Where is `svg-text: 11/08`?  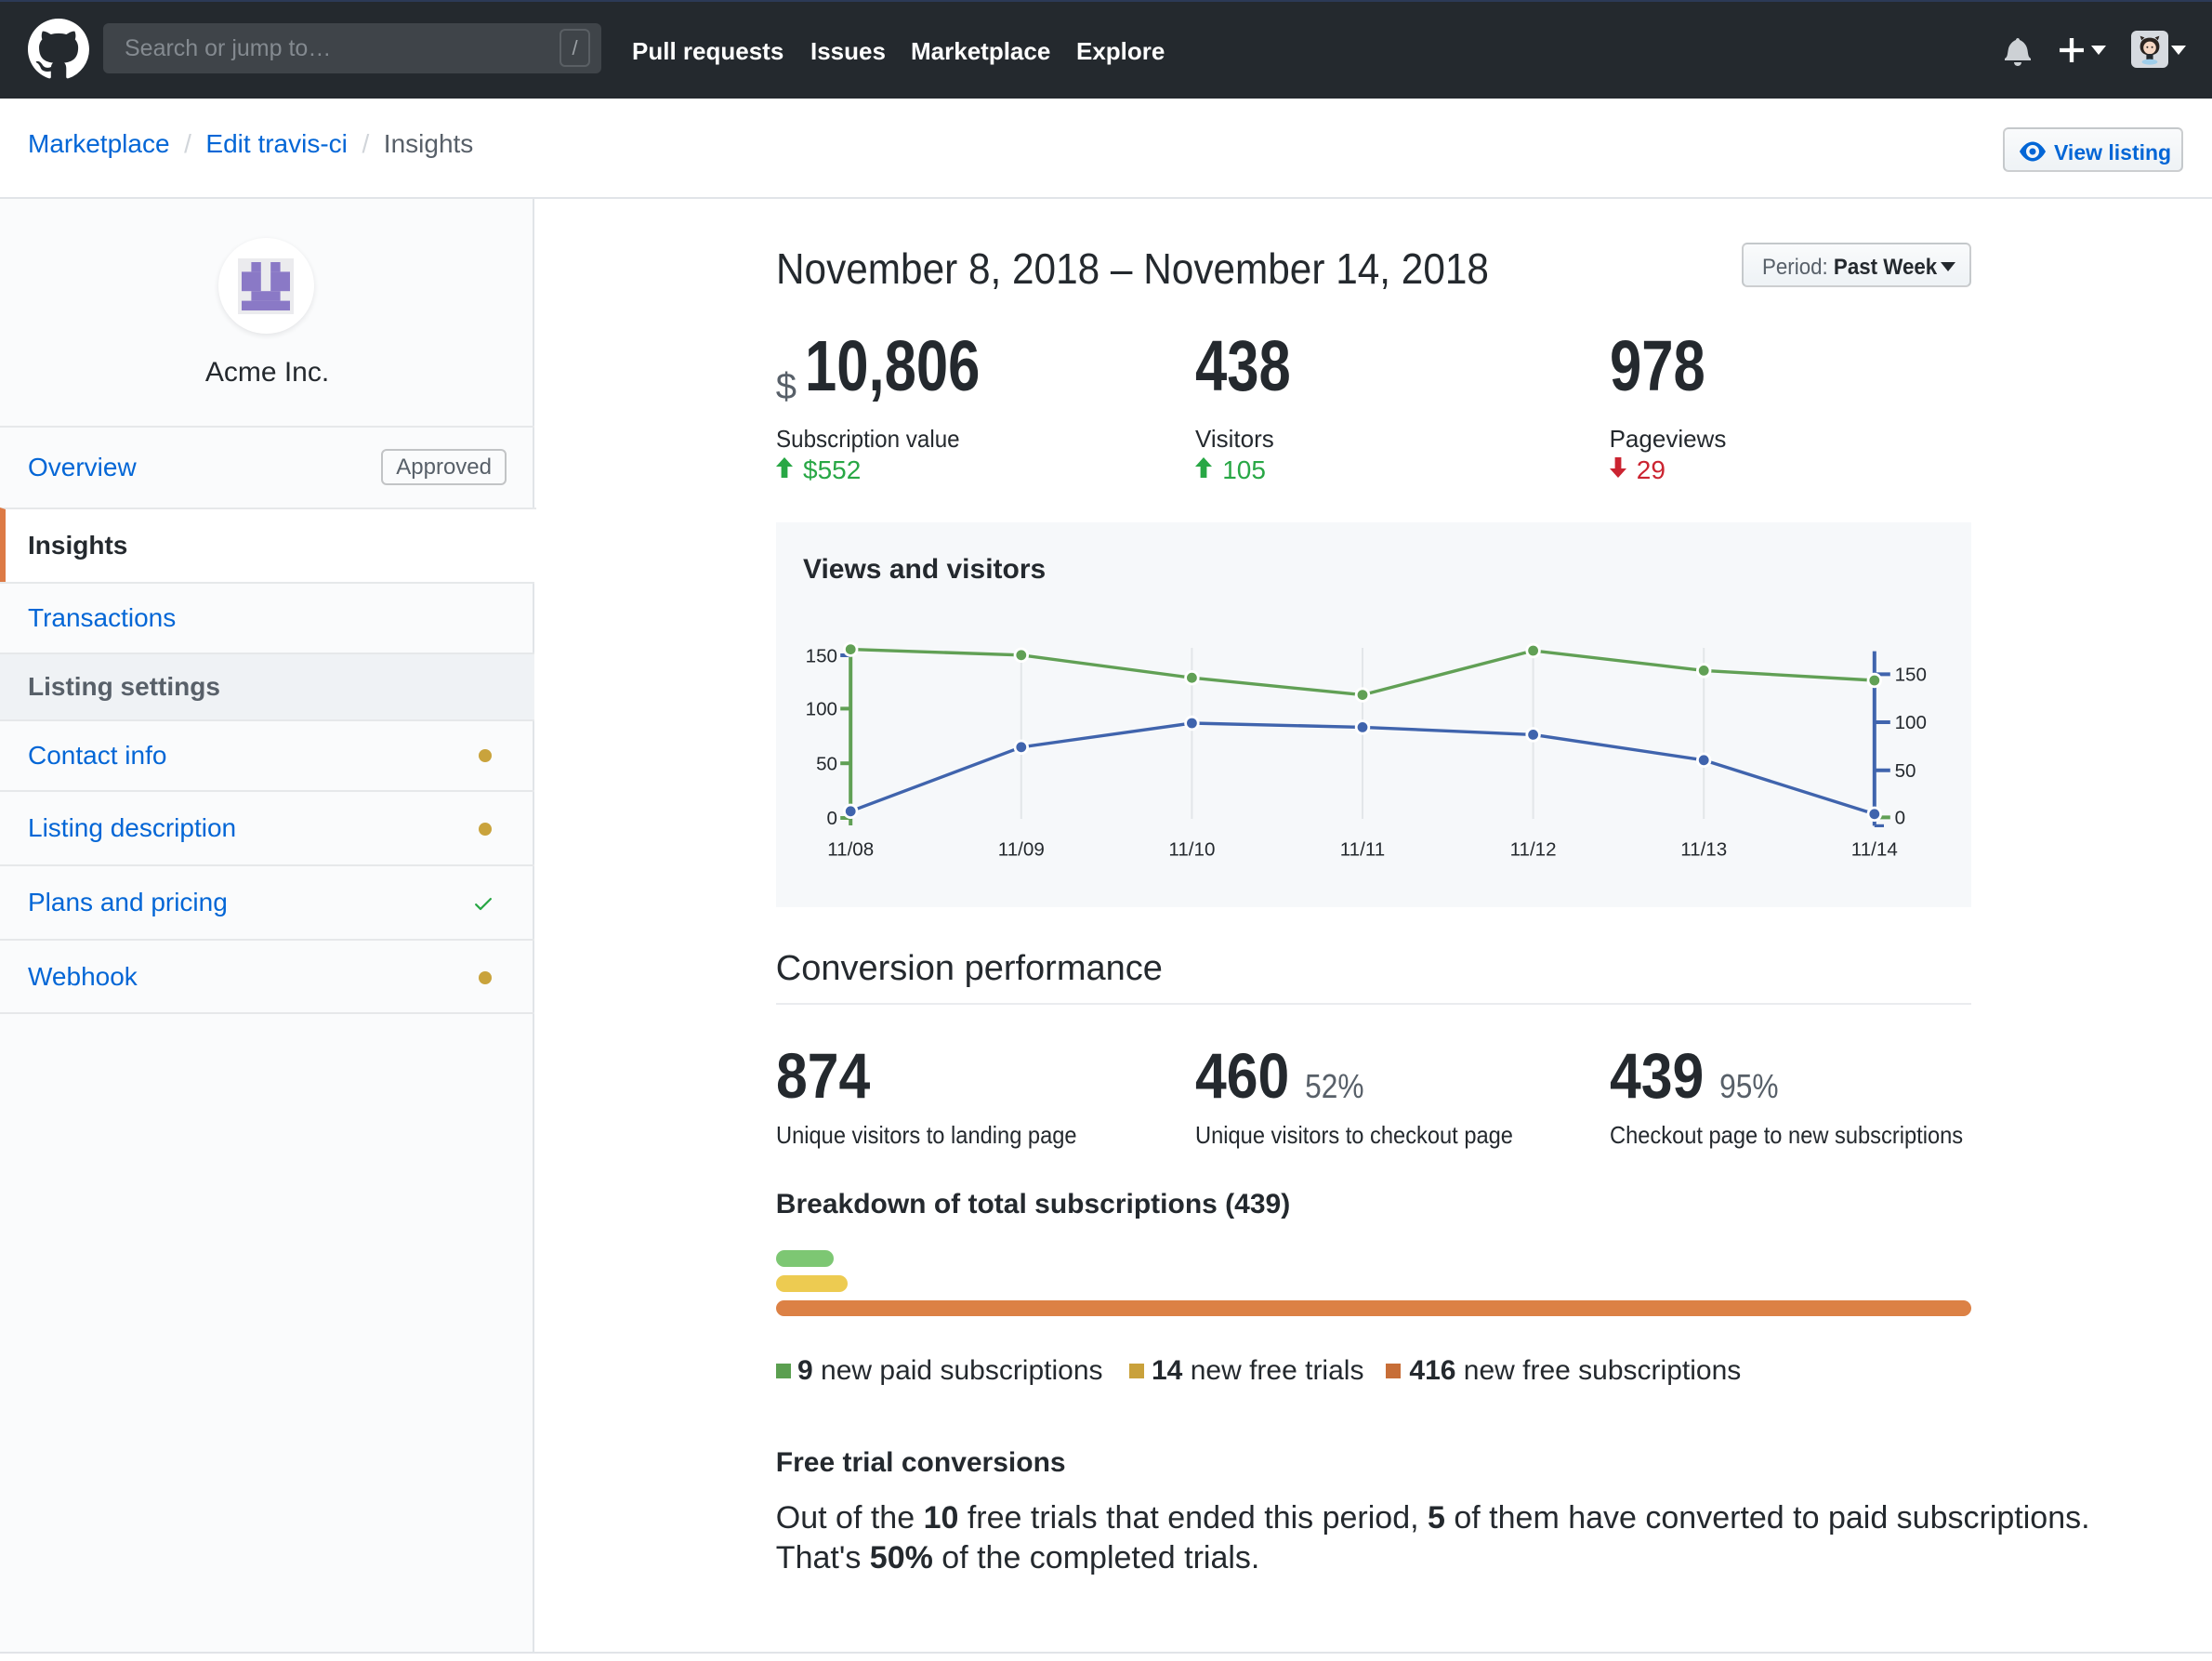
svg-text: 11/08 is located at coordinates (850, 850).